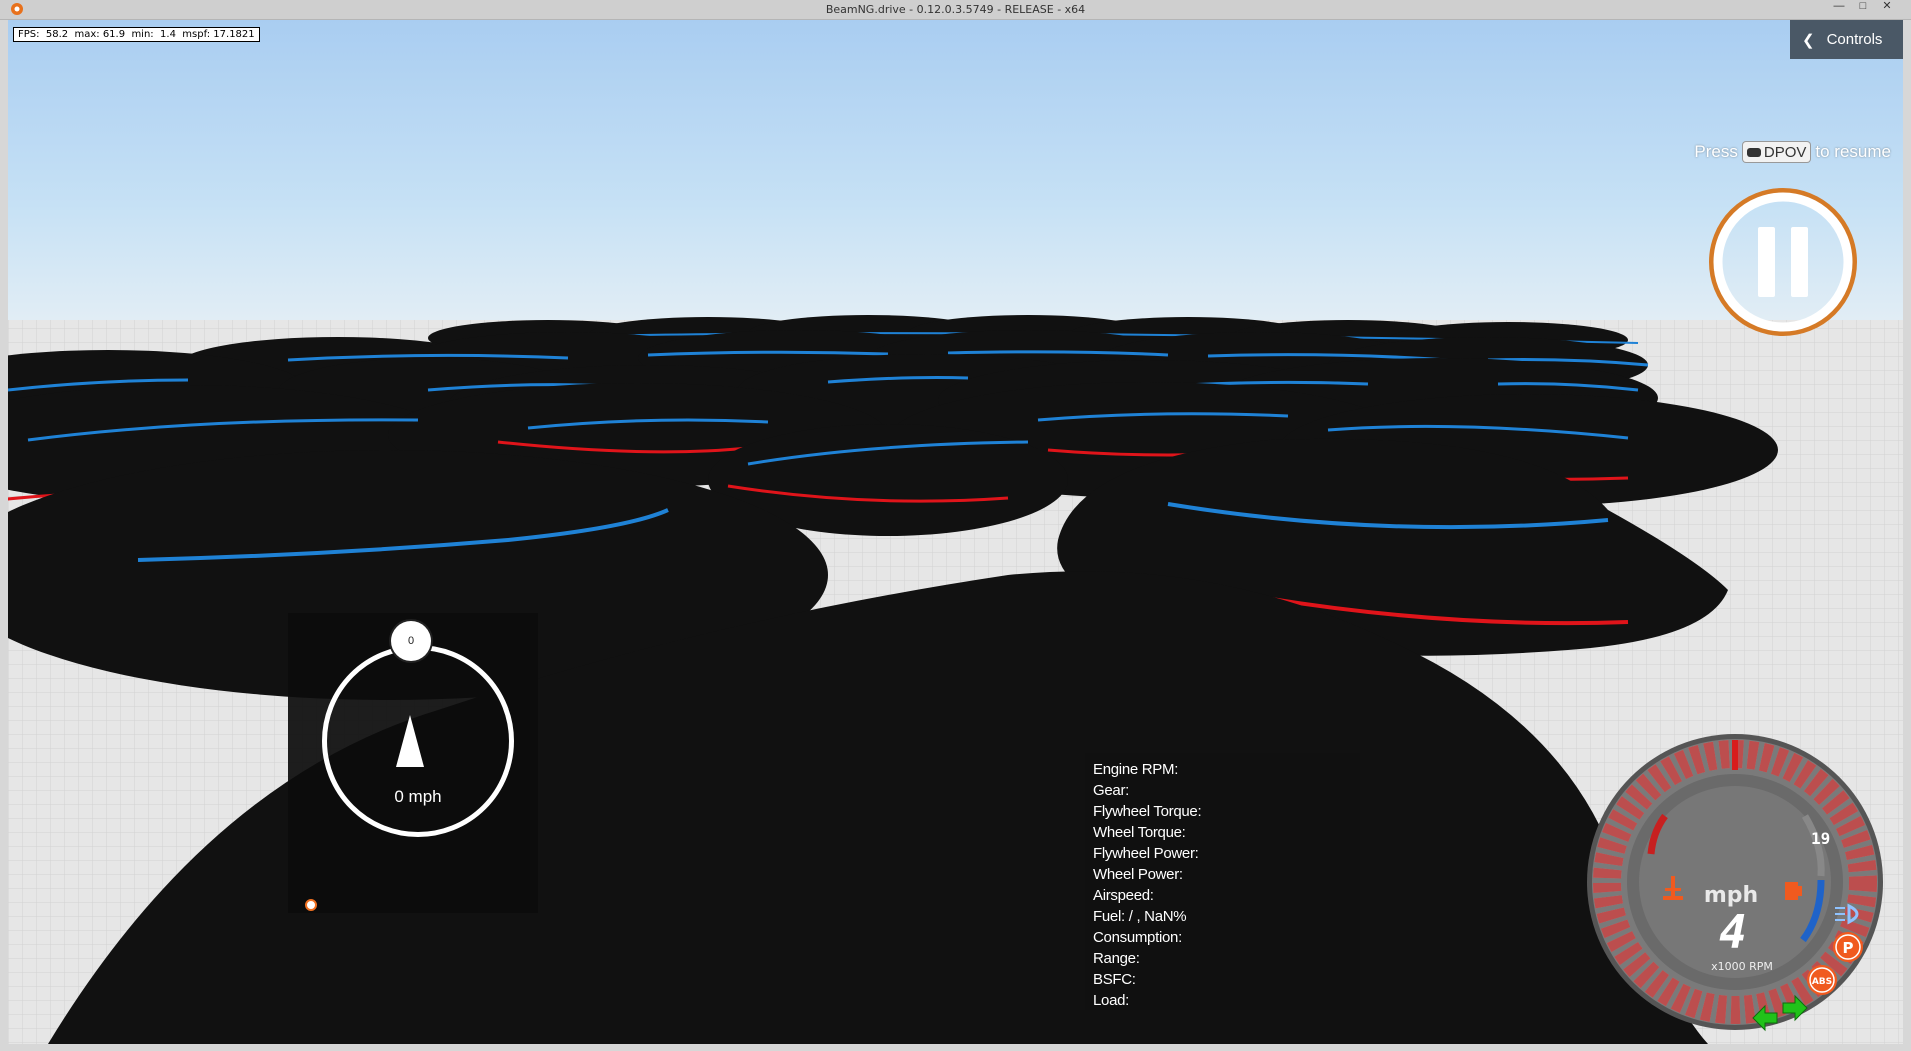 This screenshot has width=1911, height=1051. What do you see at coordinates (1854, 39) in the screenshot?
I see `controls-label: Controls` at bounding box center [1854, 39].